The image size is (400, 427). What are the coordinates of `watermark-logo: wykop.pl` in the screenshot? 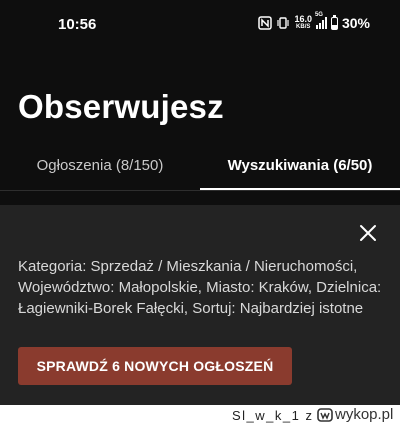 It's located at (355, 414).